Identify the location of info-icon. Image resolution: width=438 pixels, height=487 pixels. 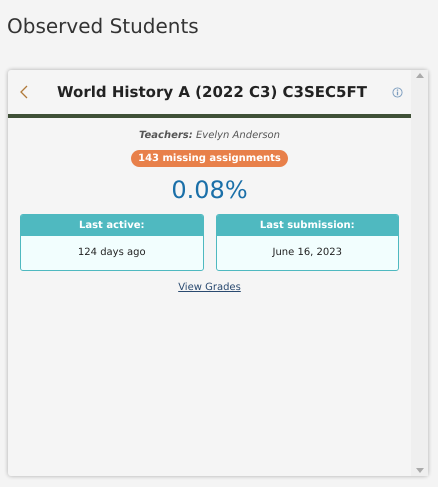
(397, 92).